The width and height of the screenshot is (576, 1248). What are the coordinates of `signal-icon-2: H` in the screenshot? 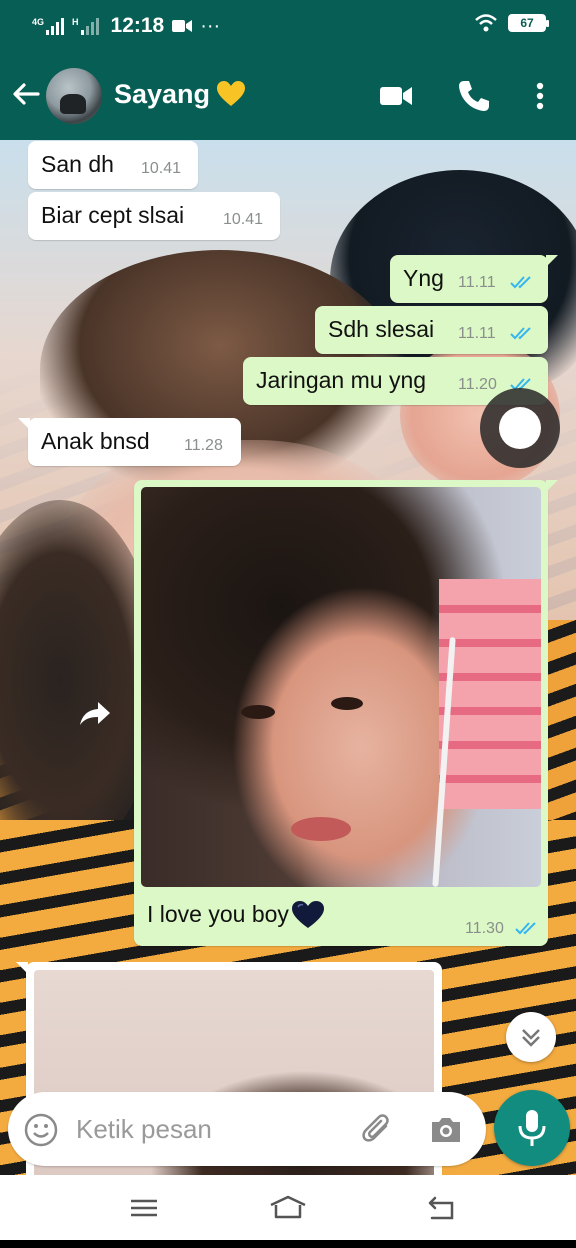 It's located at (85, 26).